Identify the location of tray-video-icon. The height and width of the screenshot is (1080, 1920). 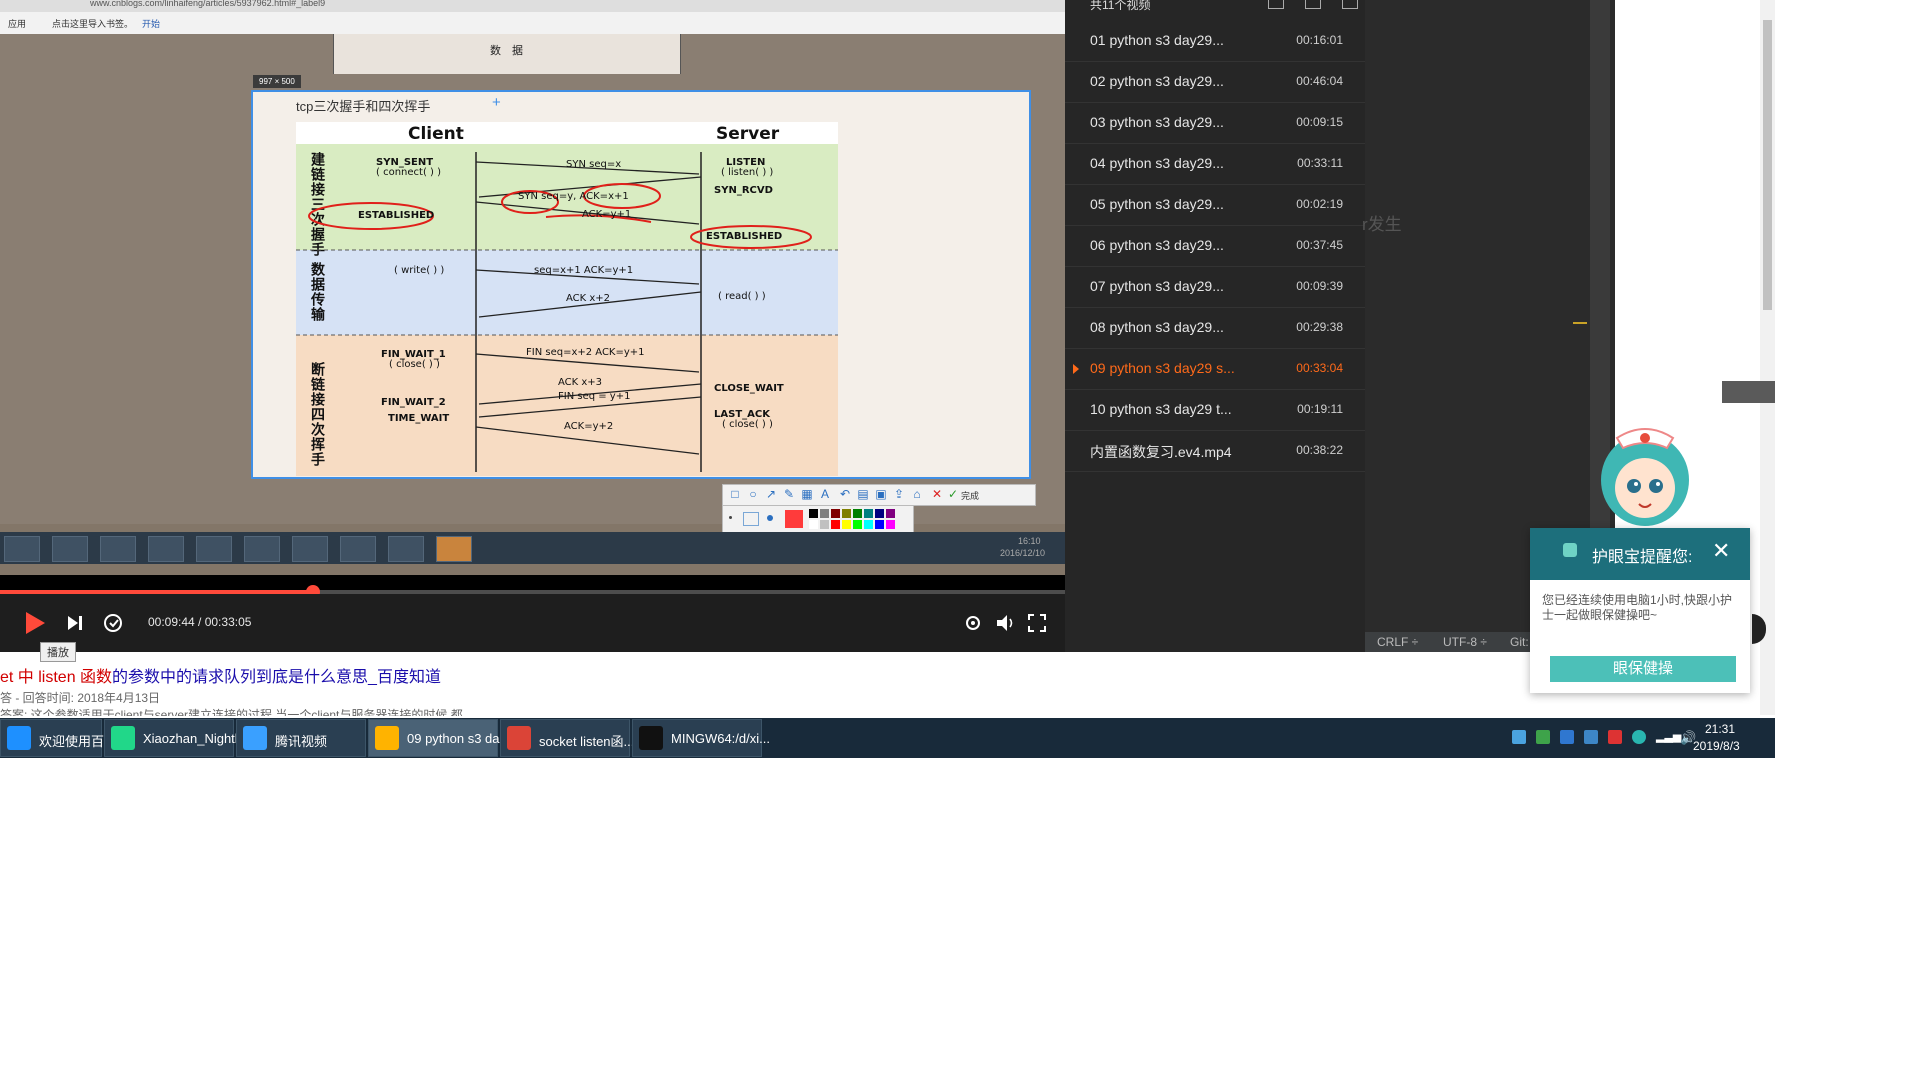
(1543, 737).